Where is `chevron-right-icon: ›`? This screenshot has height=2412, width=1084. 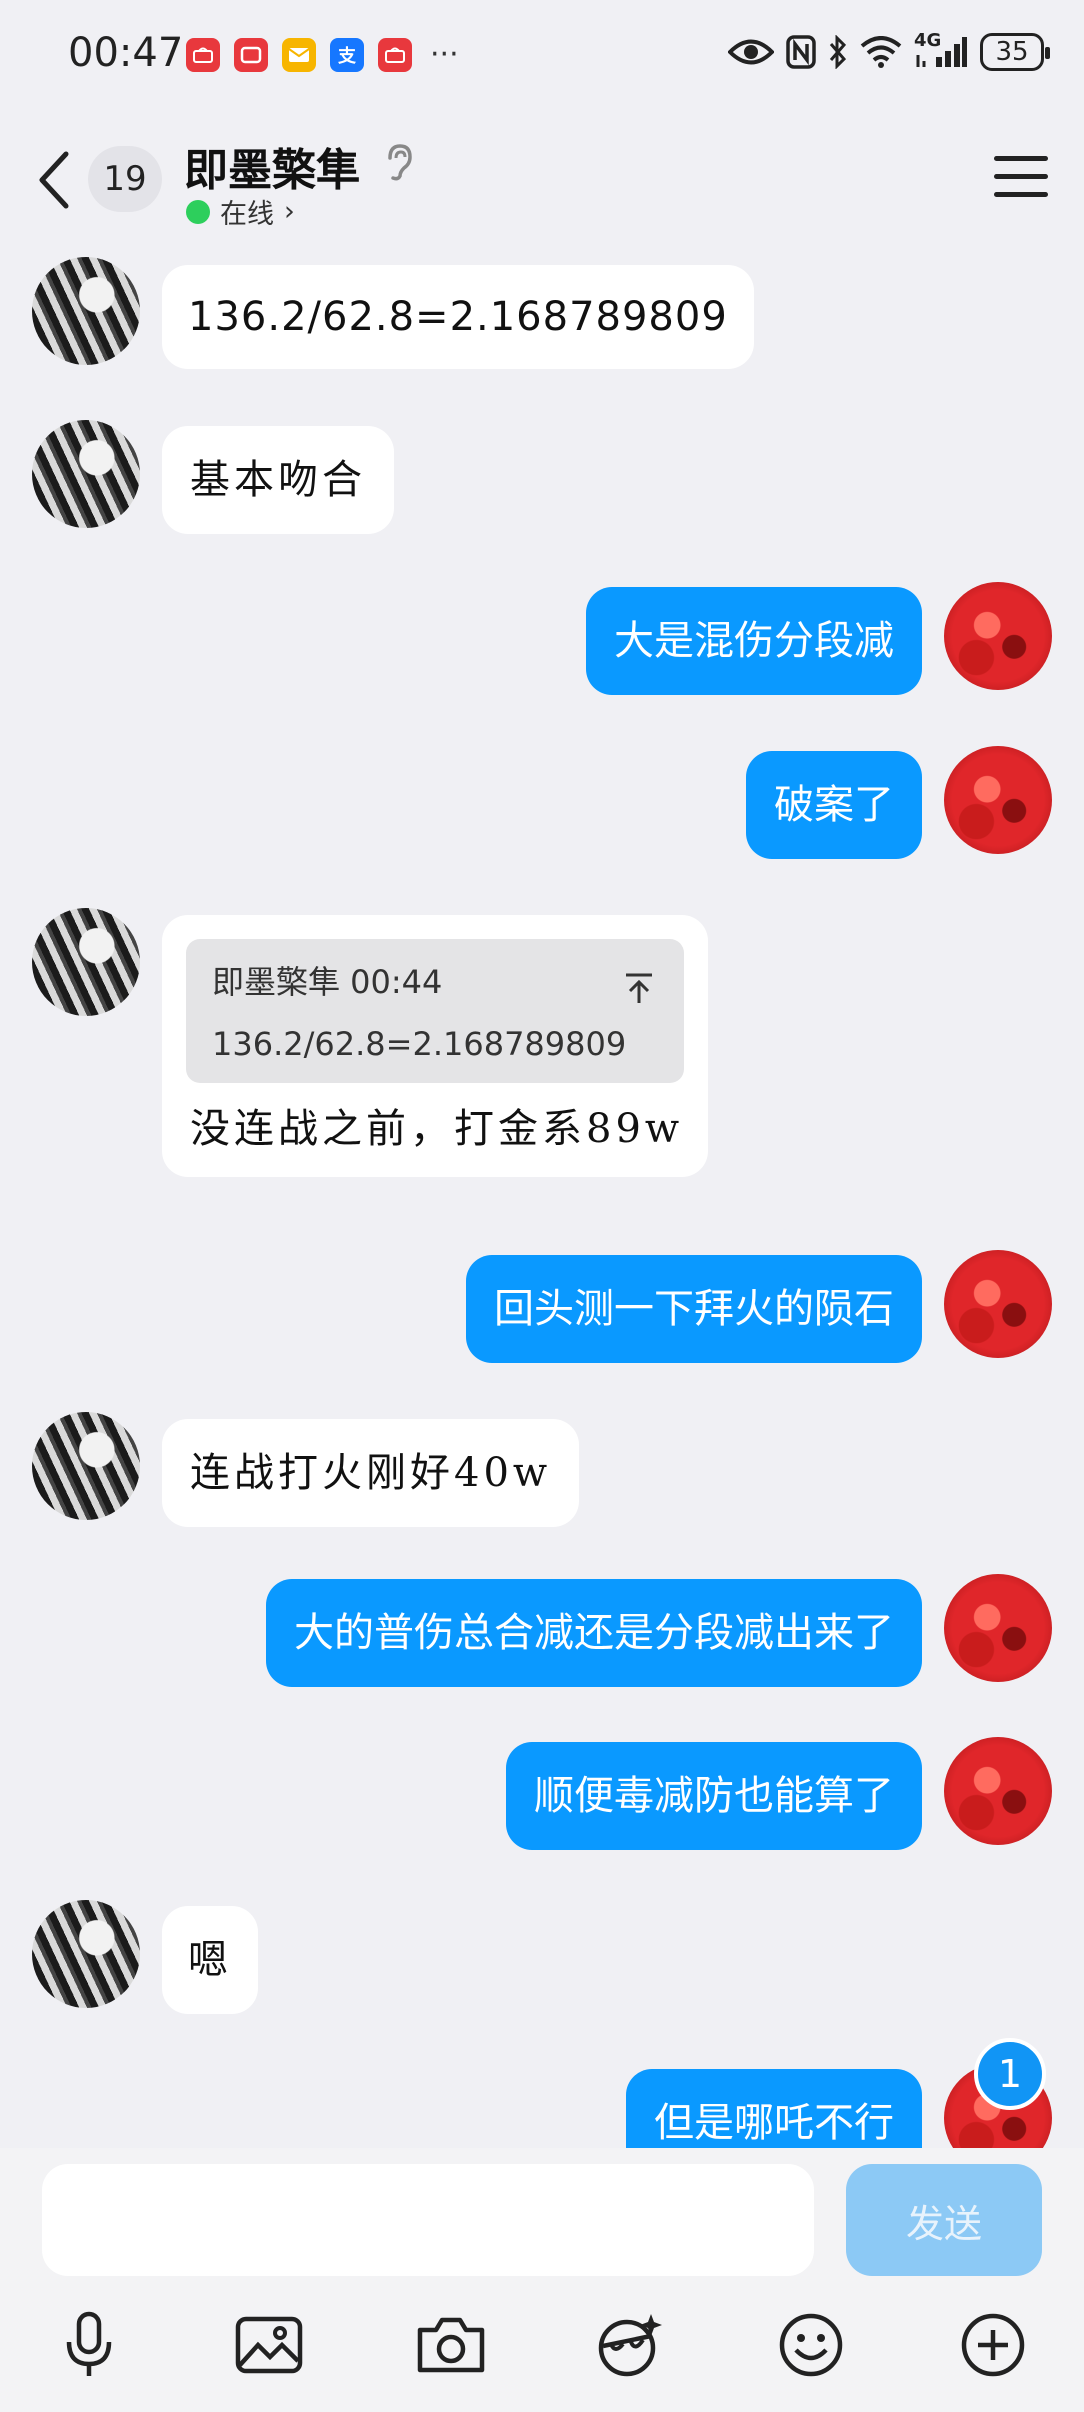
chevron-right-icon: › is located at coordinates (289, 211).